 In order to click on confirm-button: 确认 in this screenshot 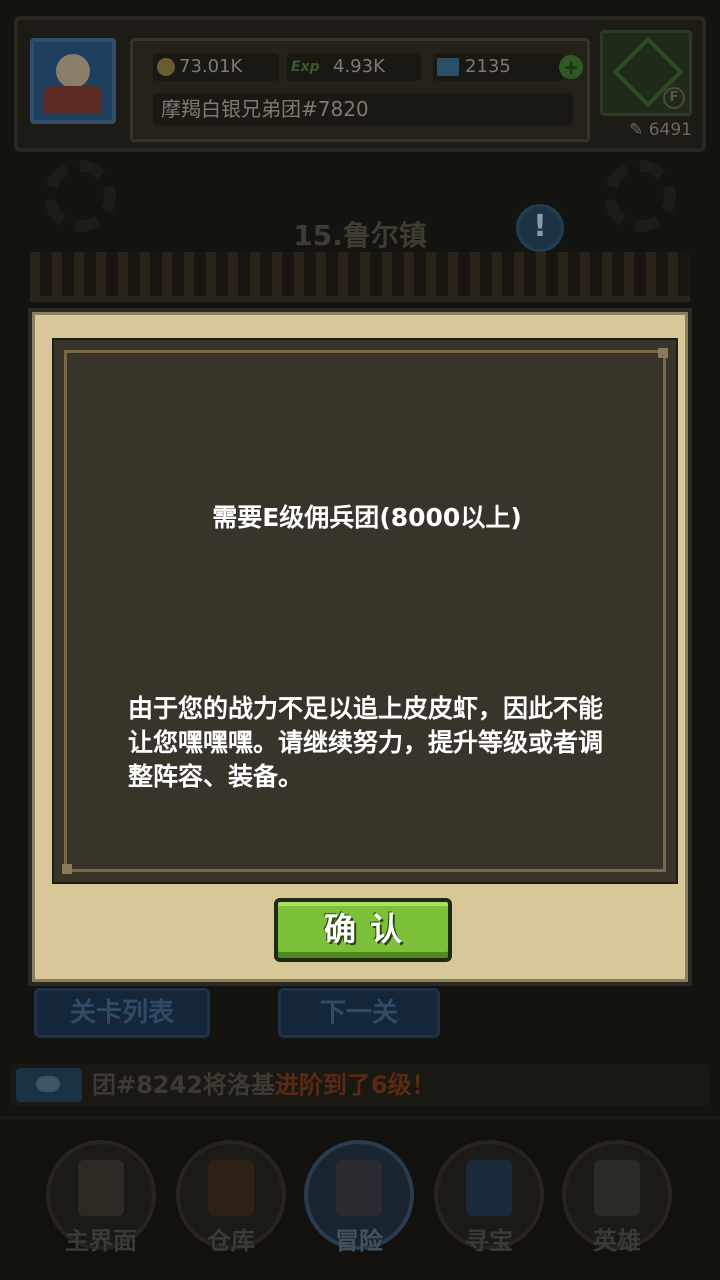, I will do `click(363, 930)`.